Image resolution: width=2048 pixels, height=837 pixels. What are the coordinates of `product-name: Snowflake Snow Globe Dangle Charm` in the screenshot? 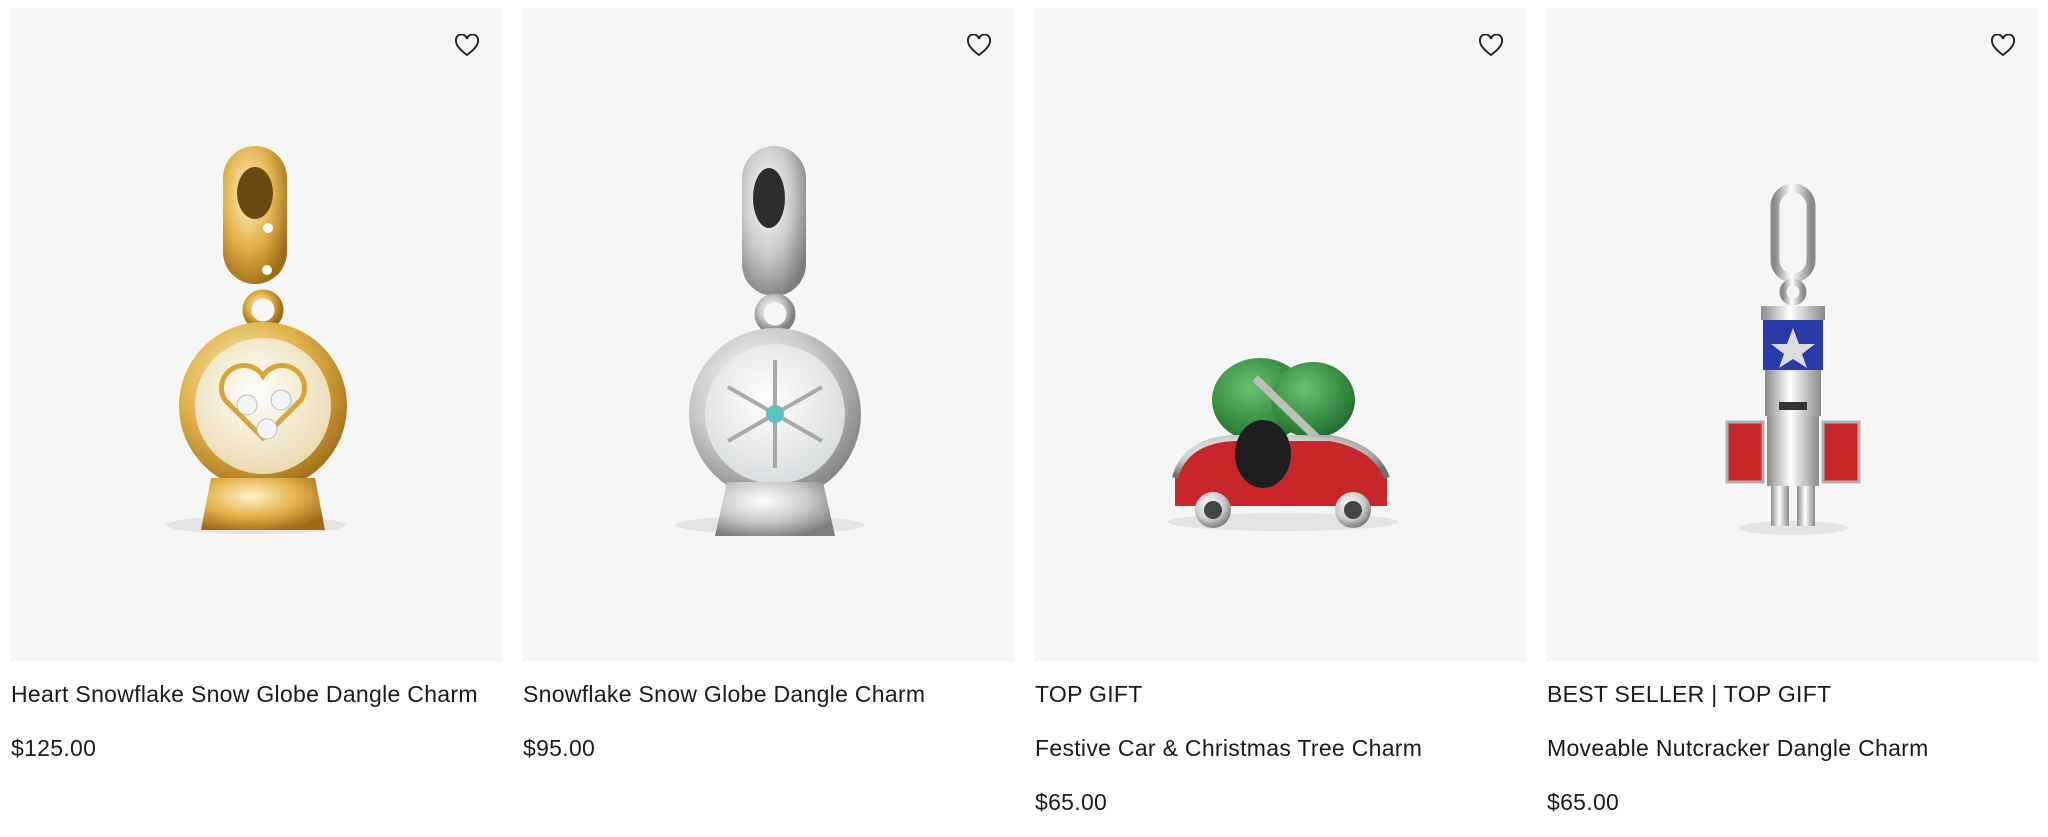 It's located at (768, 694).